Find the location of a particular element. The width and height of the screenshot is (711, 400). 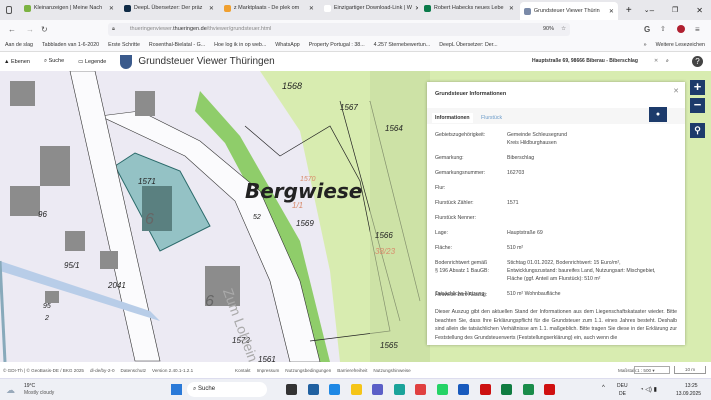

restore-button: ❐ is located at coordinates (675, 10).